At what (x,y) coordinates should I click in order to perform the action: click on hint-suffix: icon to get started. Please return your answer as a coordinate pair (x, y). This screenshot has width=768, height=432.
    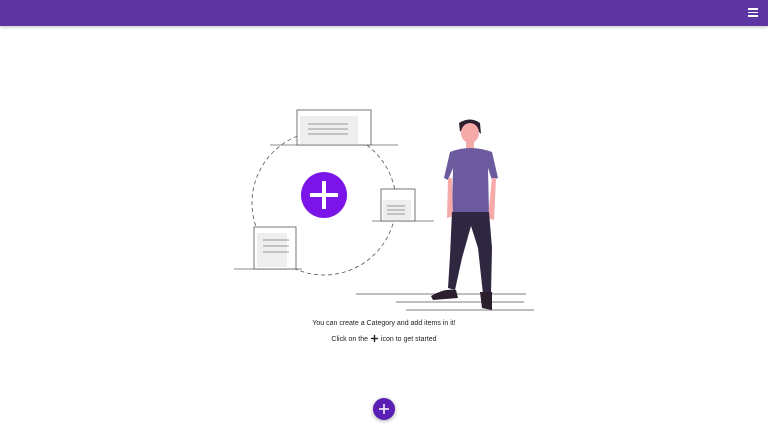
    Looking at the image, I should click on (408, 339).